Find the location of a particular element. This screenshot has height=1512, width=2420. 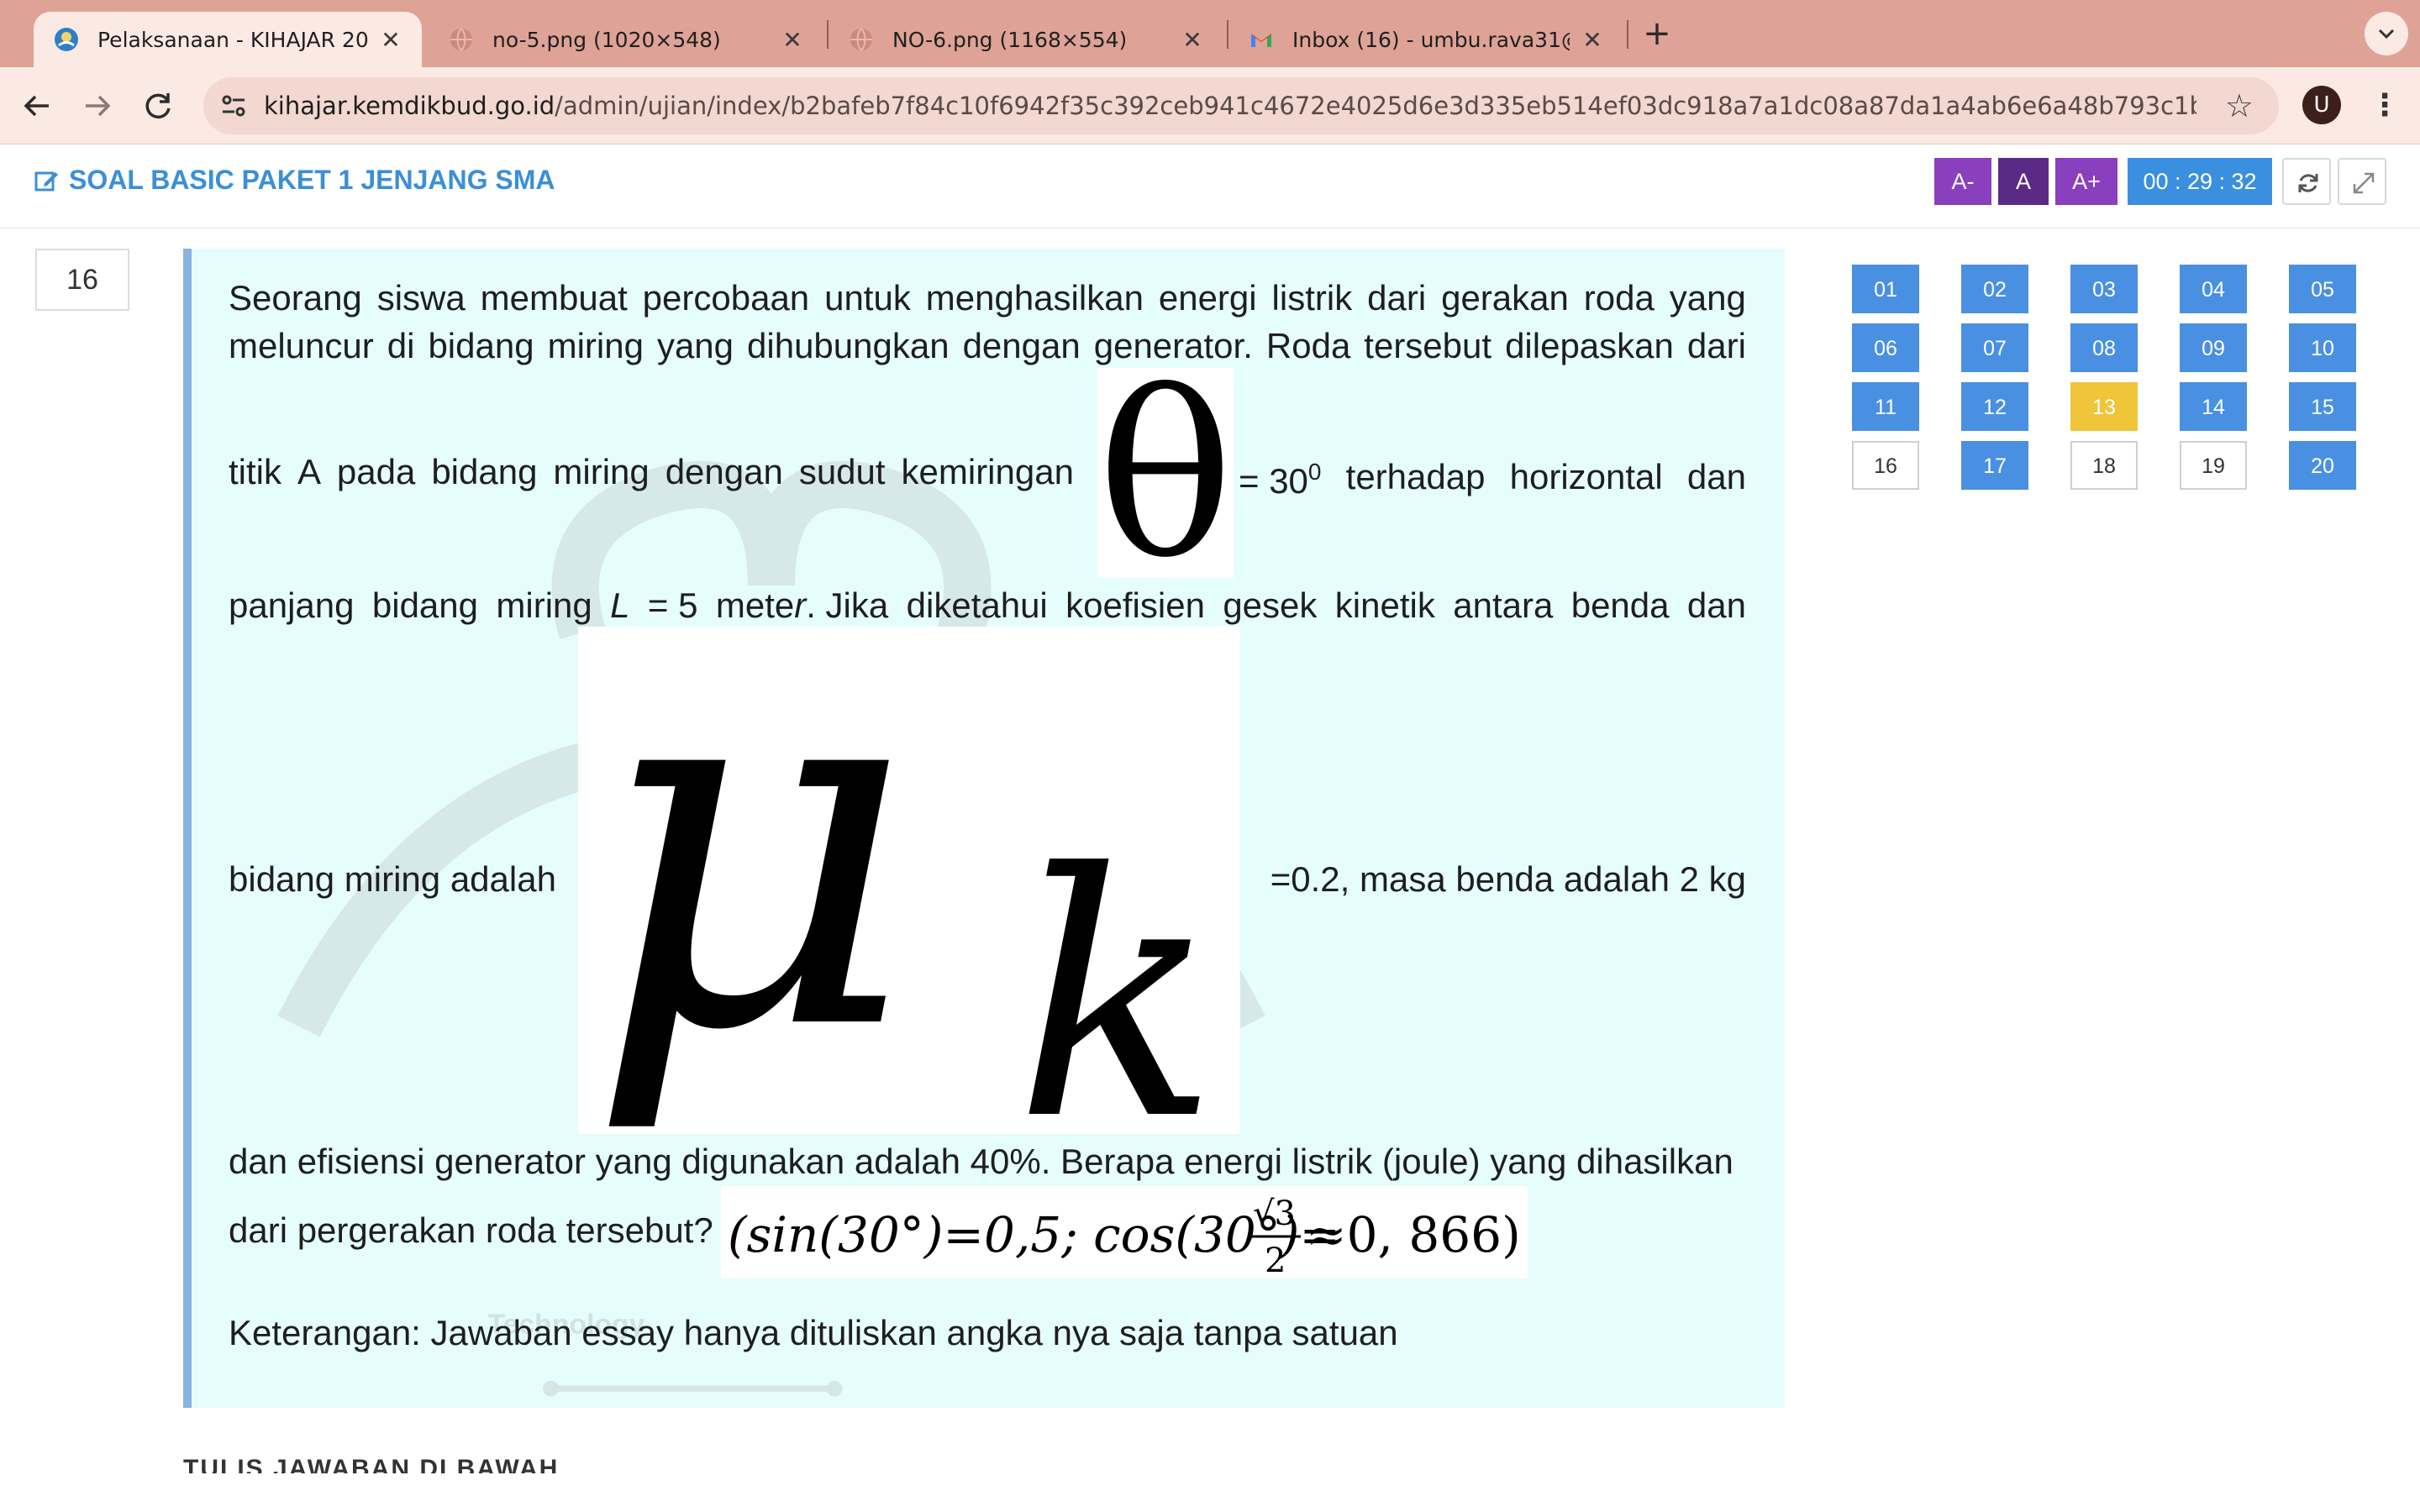

exam-title: SOAL BASIC PAKET 1 JENJANG SMA is located at coordinates (294, 180).